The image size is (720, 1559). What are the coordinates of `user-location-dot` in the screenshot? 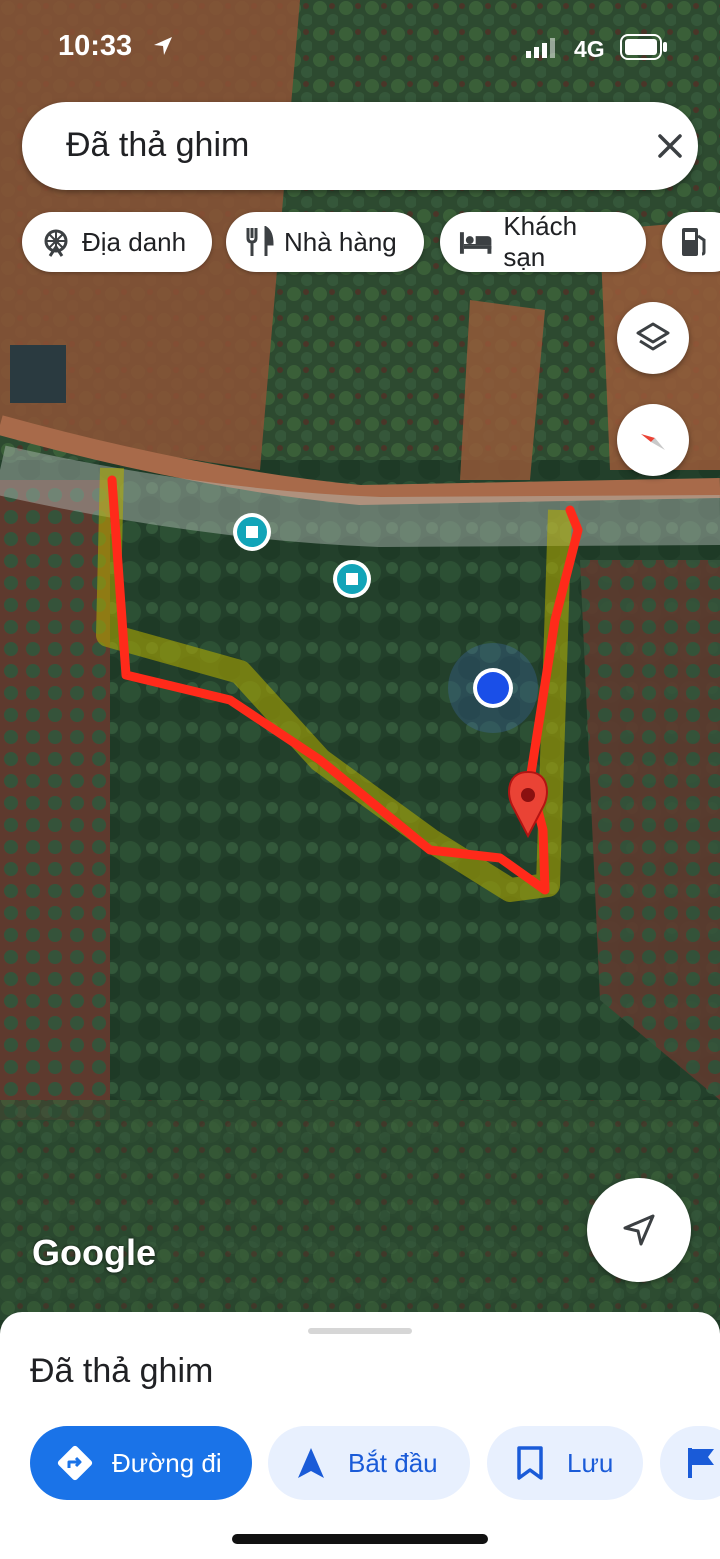 It's located at (493, 688).